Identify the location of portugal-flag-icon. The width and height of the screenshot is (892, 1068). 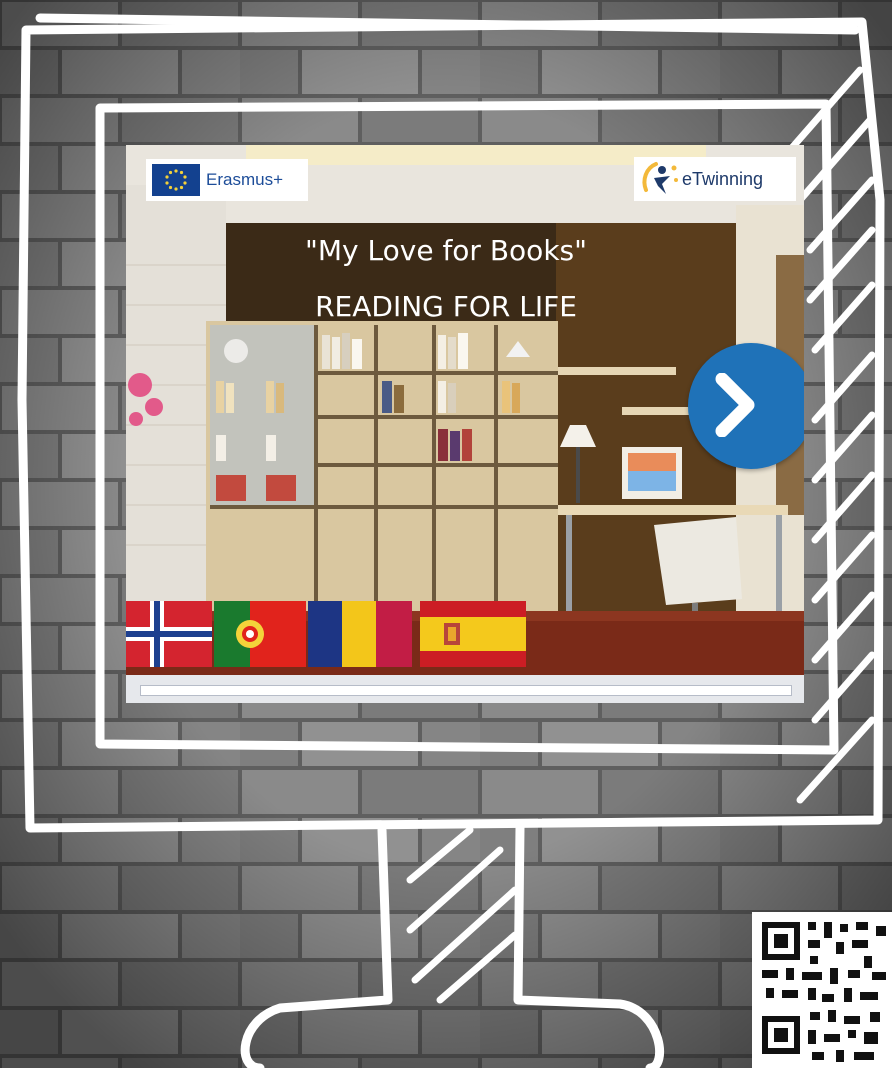
(260, 634).